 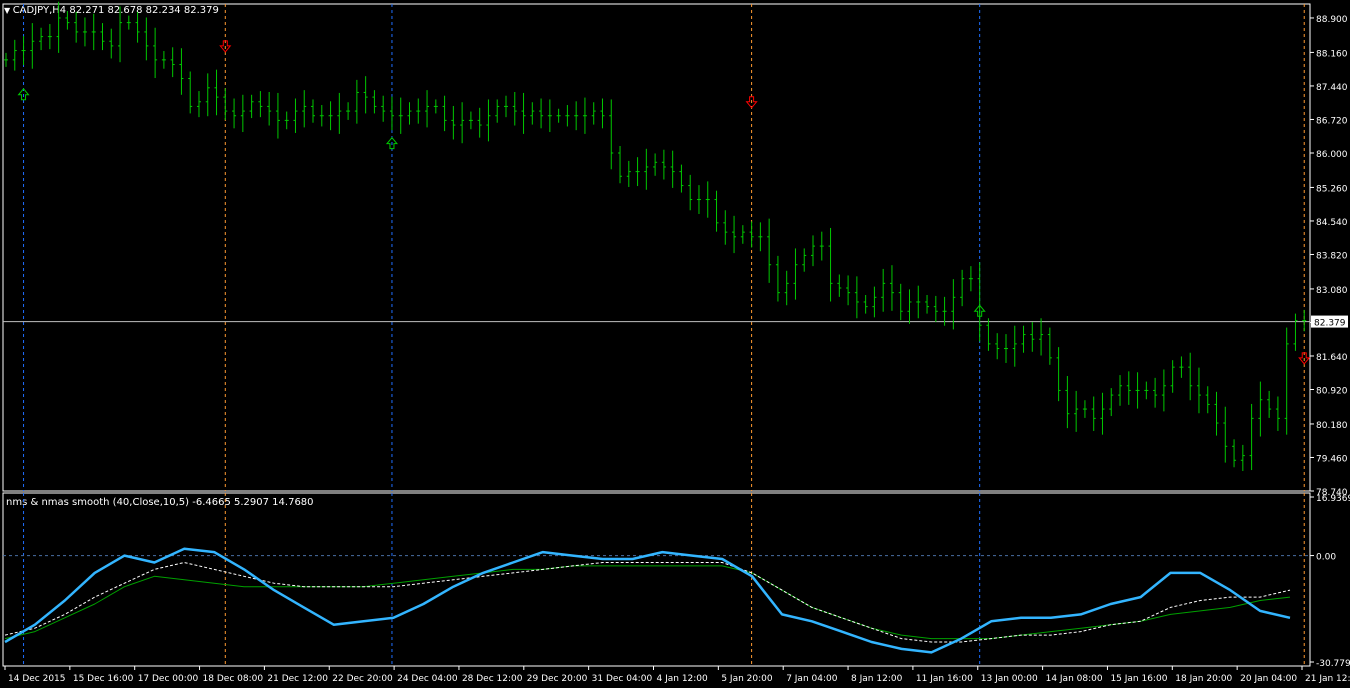 I want to click on price-axis-label: 84.540, so click(x=1332, y=223).